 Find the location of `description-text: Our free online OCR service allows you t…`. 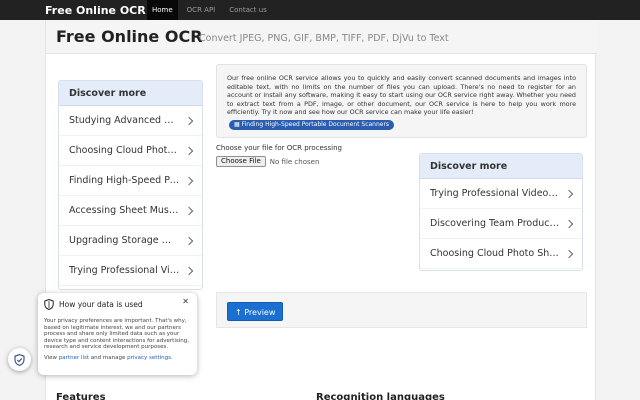

description-text: Our free online OCR service allows you t… is located at coordinates (401, 95).